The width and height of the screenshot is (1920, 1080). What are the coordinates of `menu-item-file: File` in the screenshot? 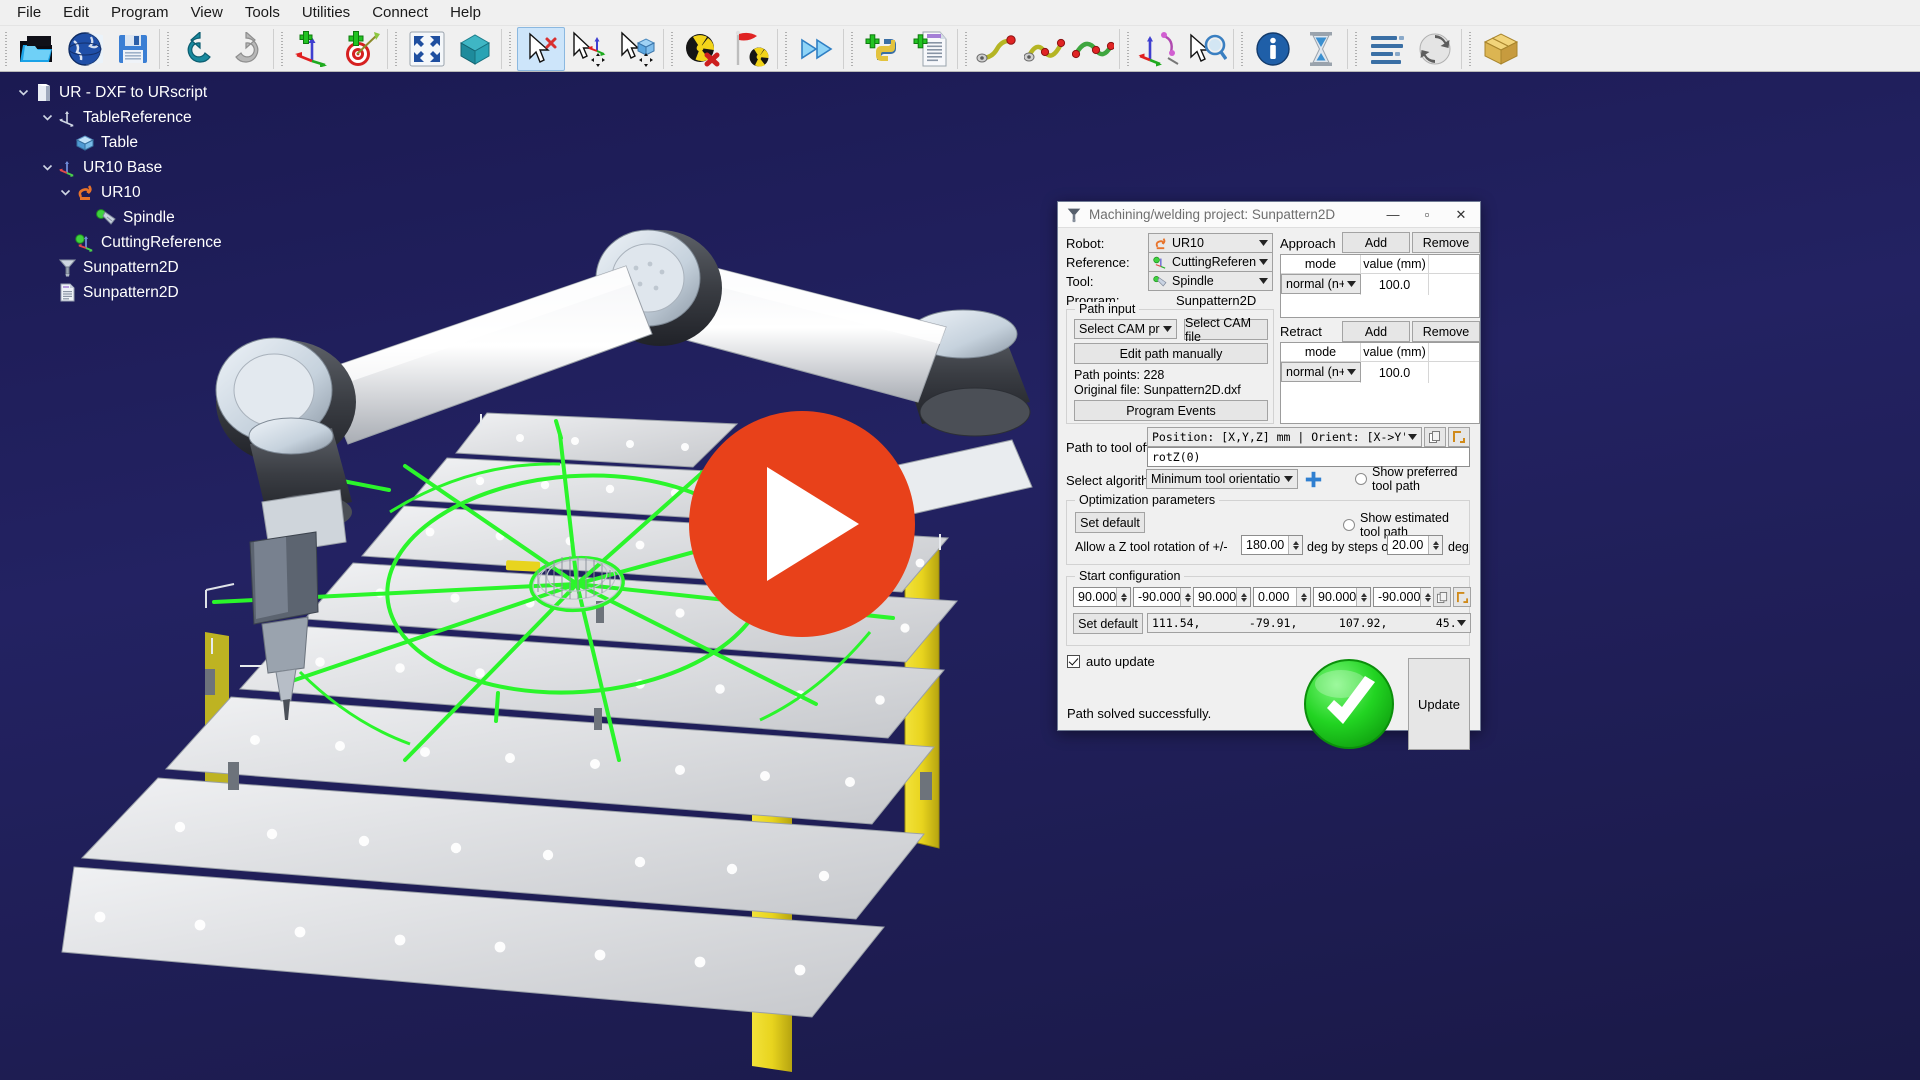 It's located at (29, 12).